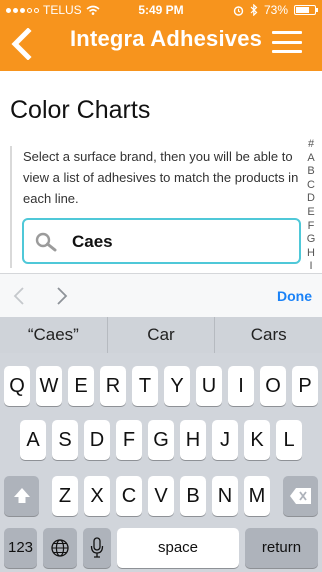  Describe the element at coordinates (275, 10) in the screenshot. I see `battery-percent: 73%` at that location.